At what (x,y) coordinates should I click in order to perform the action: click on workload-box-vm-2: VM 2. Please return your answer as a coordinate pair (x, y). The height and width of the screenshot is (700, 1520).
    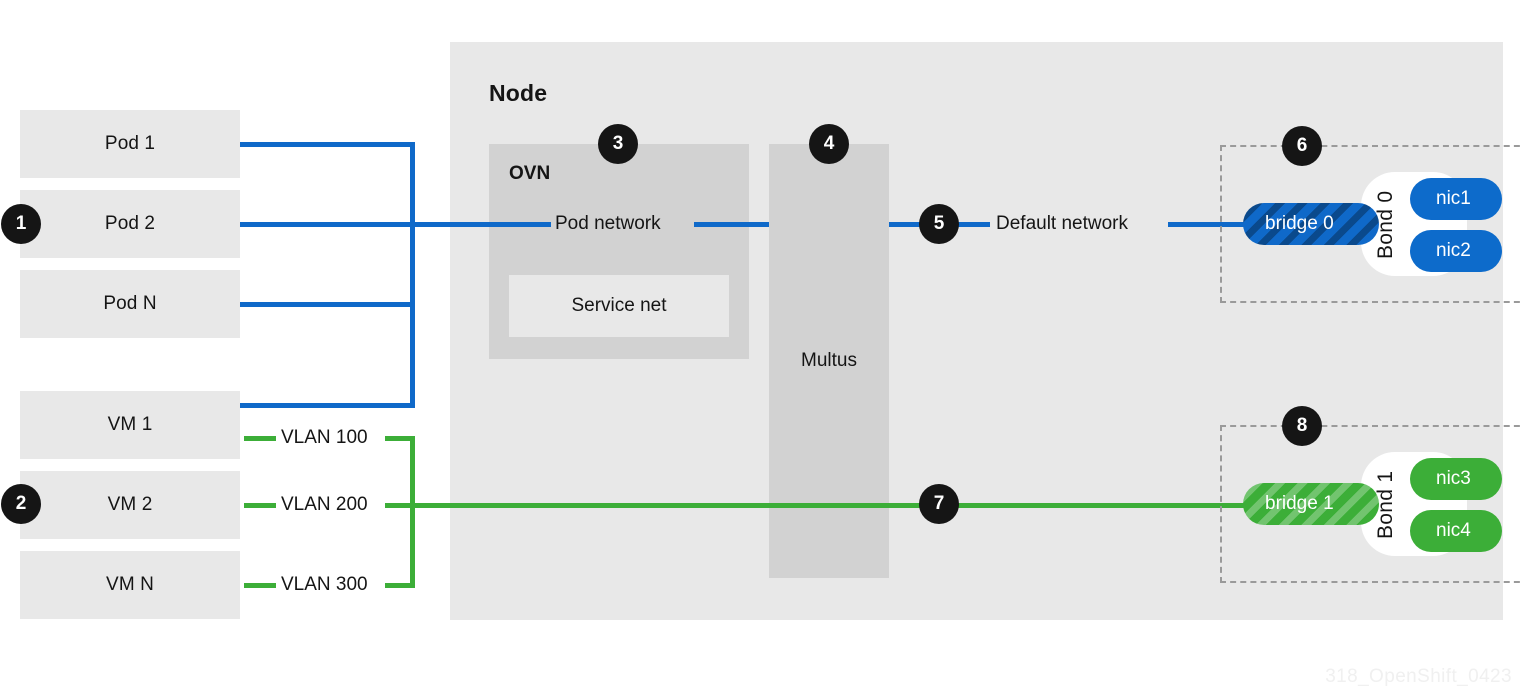
    Looking at the image, I should click on (130, 505).